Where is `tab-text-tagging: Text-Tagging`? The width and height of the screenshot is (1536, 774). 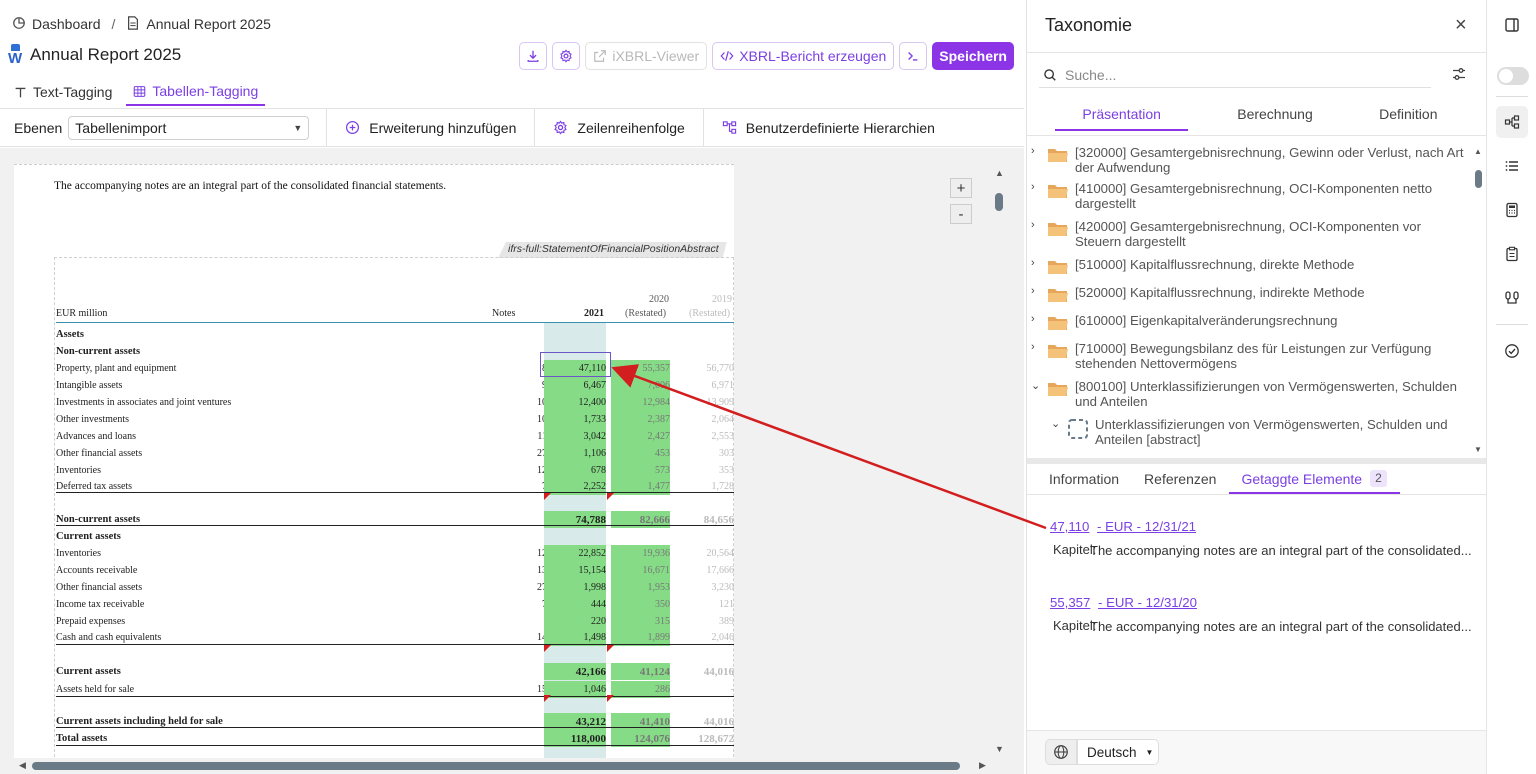 tab-text-tagging: Text-Tagging is located at coordinates (63, 92).